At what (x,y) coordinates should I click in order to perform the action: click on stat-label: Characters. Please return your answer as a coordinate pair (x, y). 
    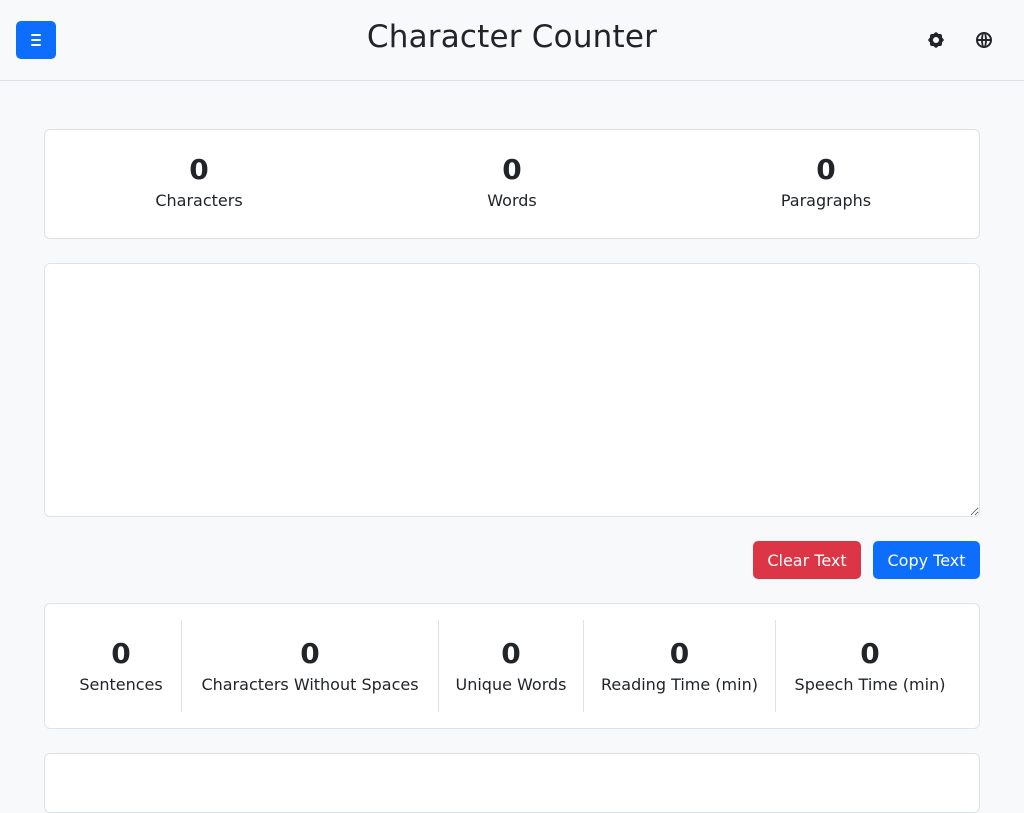
    Looking at the image, I should click on (199, 200).